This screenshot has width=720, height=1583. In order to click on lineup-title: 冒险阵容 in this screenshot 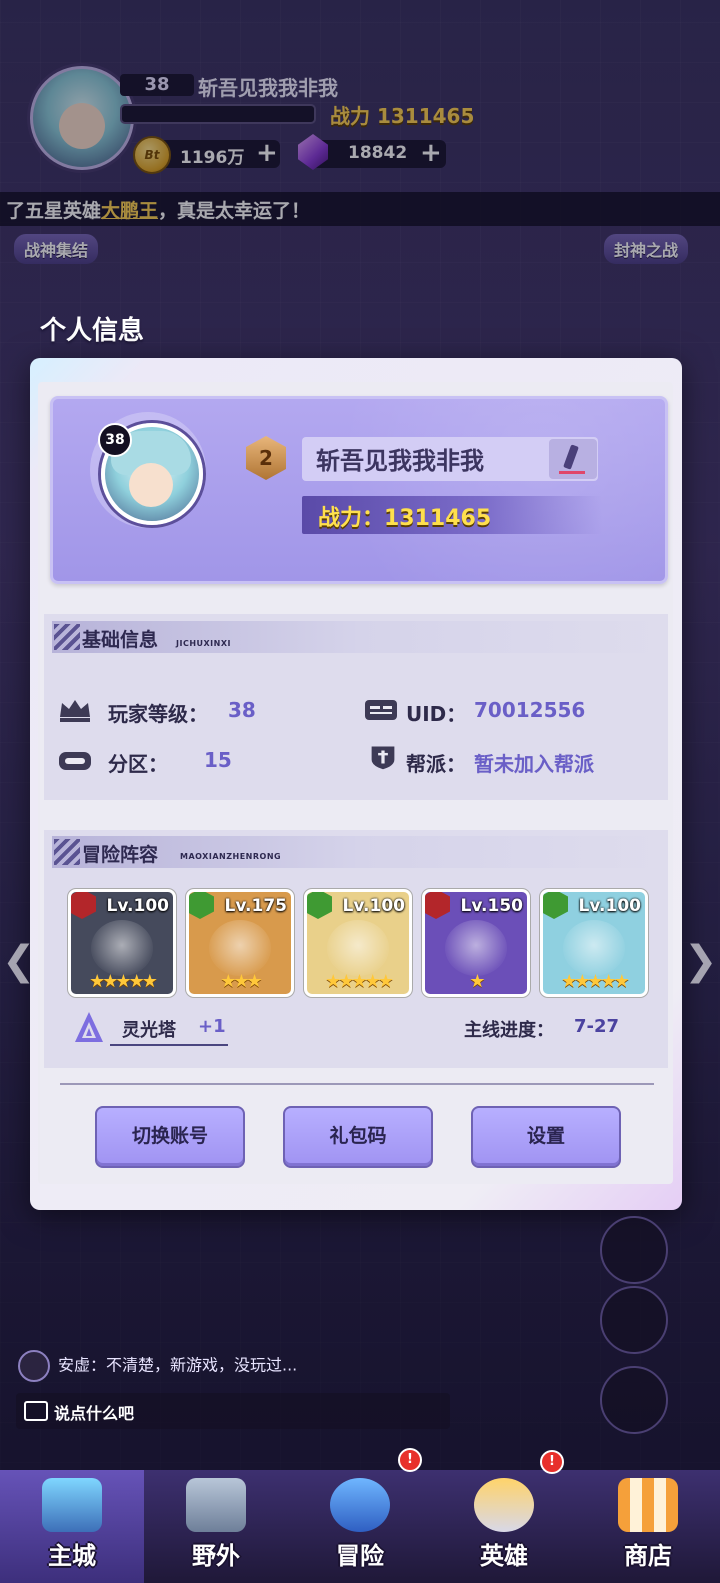, I will do `click(120, 855)`.